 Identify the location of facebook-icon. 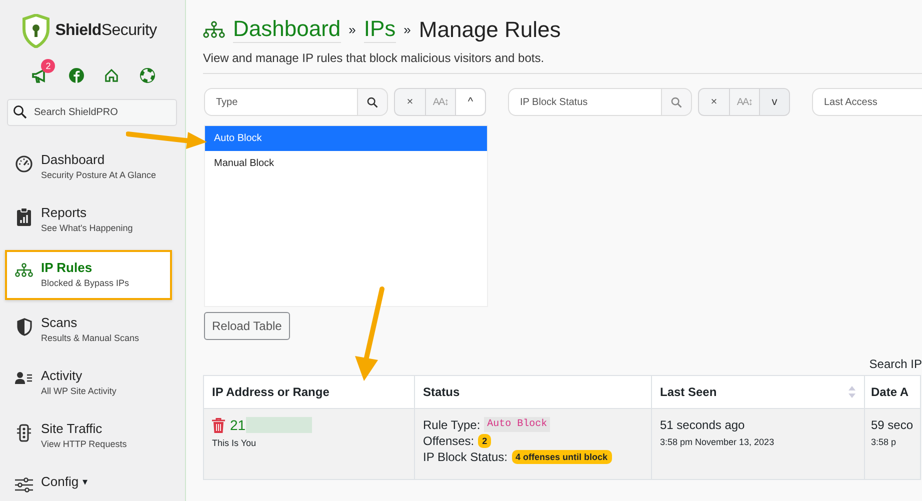
(76, 75).